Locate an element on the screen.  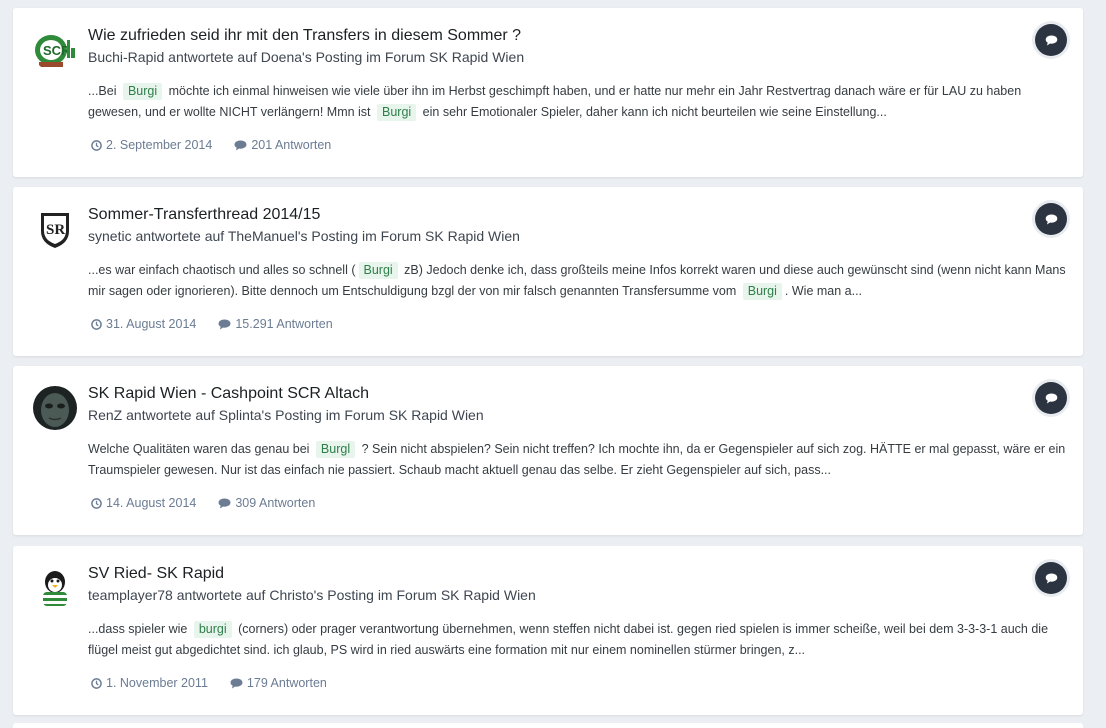
next-result-card-edge is located at coordinates (548, 725).